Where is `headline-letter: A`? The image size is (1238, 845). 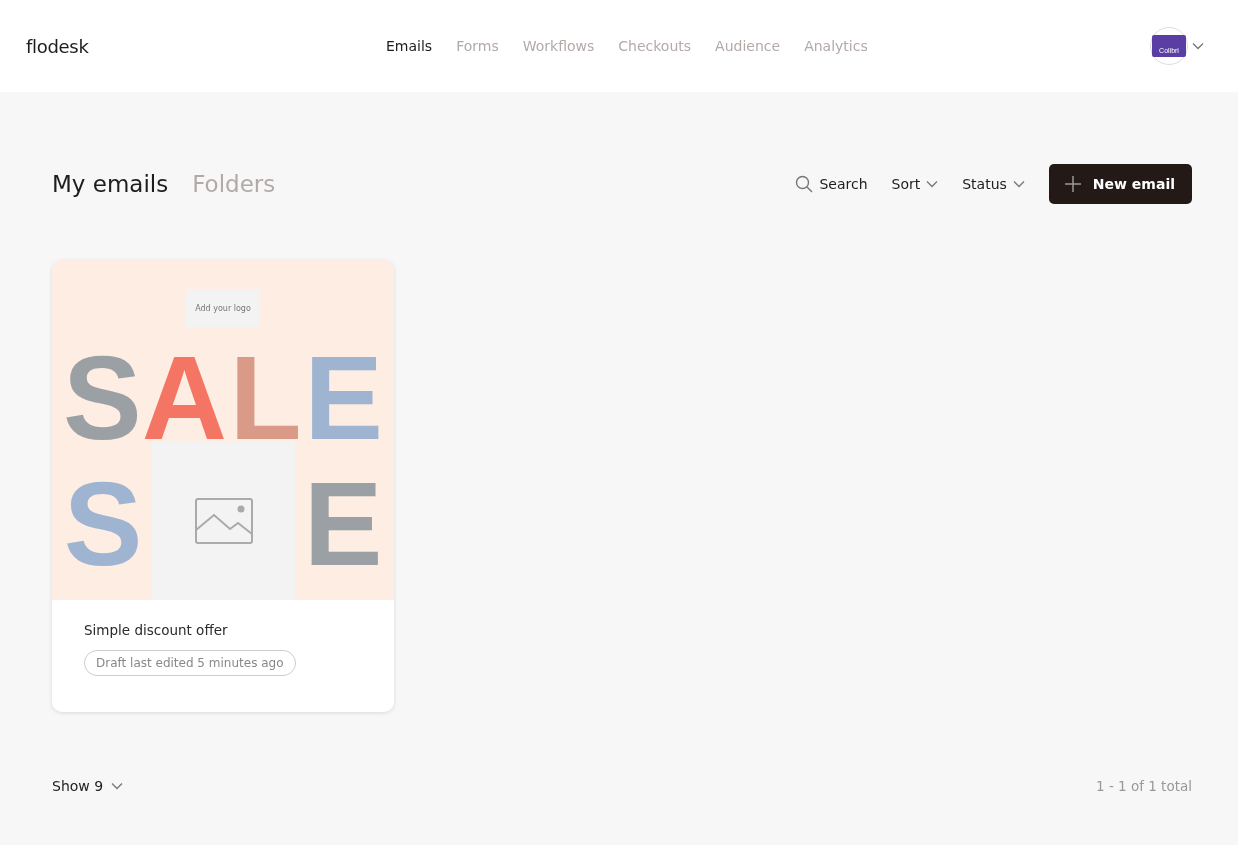
headline-letter: A is located at coordinates (184, 398).